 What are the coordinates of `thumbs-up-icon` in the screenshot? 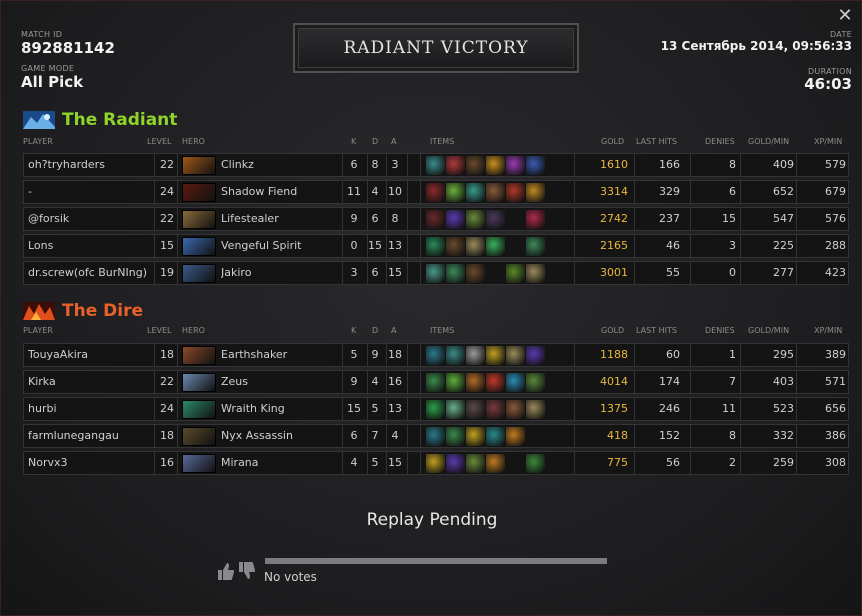 It's located at (225, 571).